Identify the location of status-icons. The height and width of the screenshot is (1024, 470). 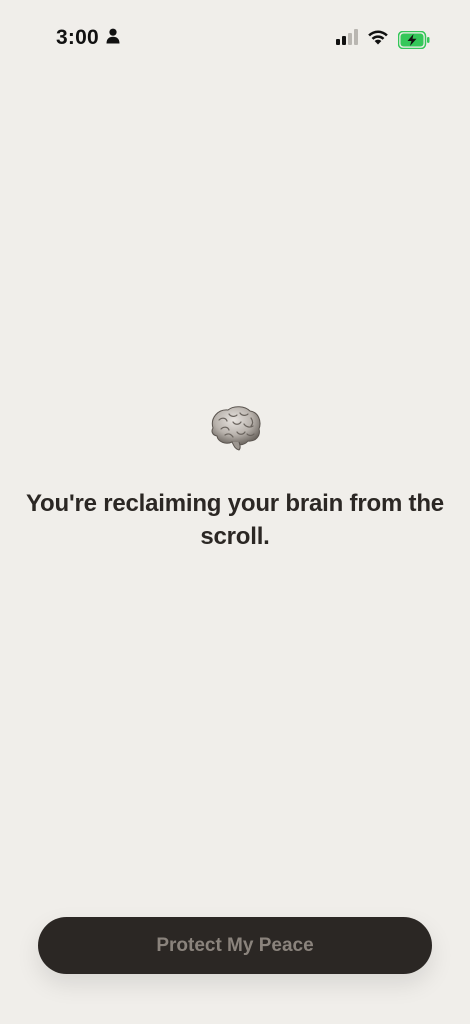
(383, 39).